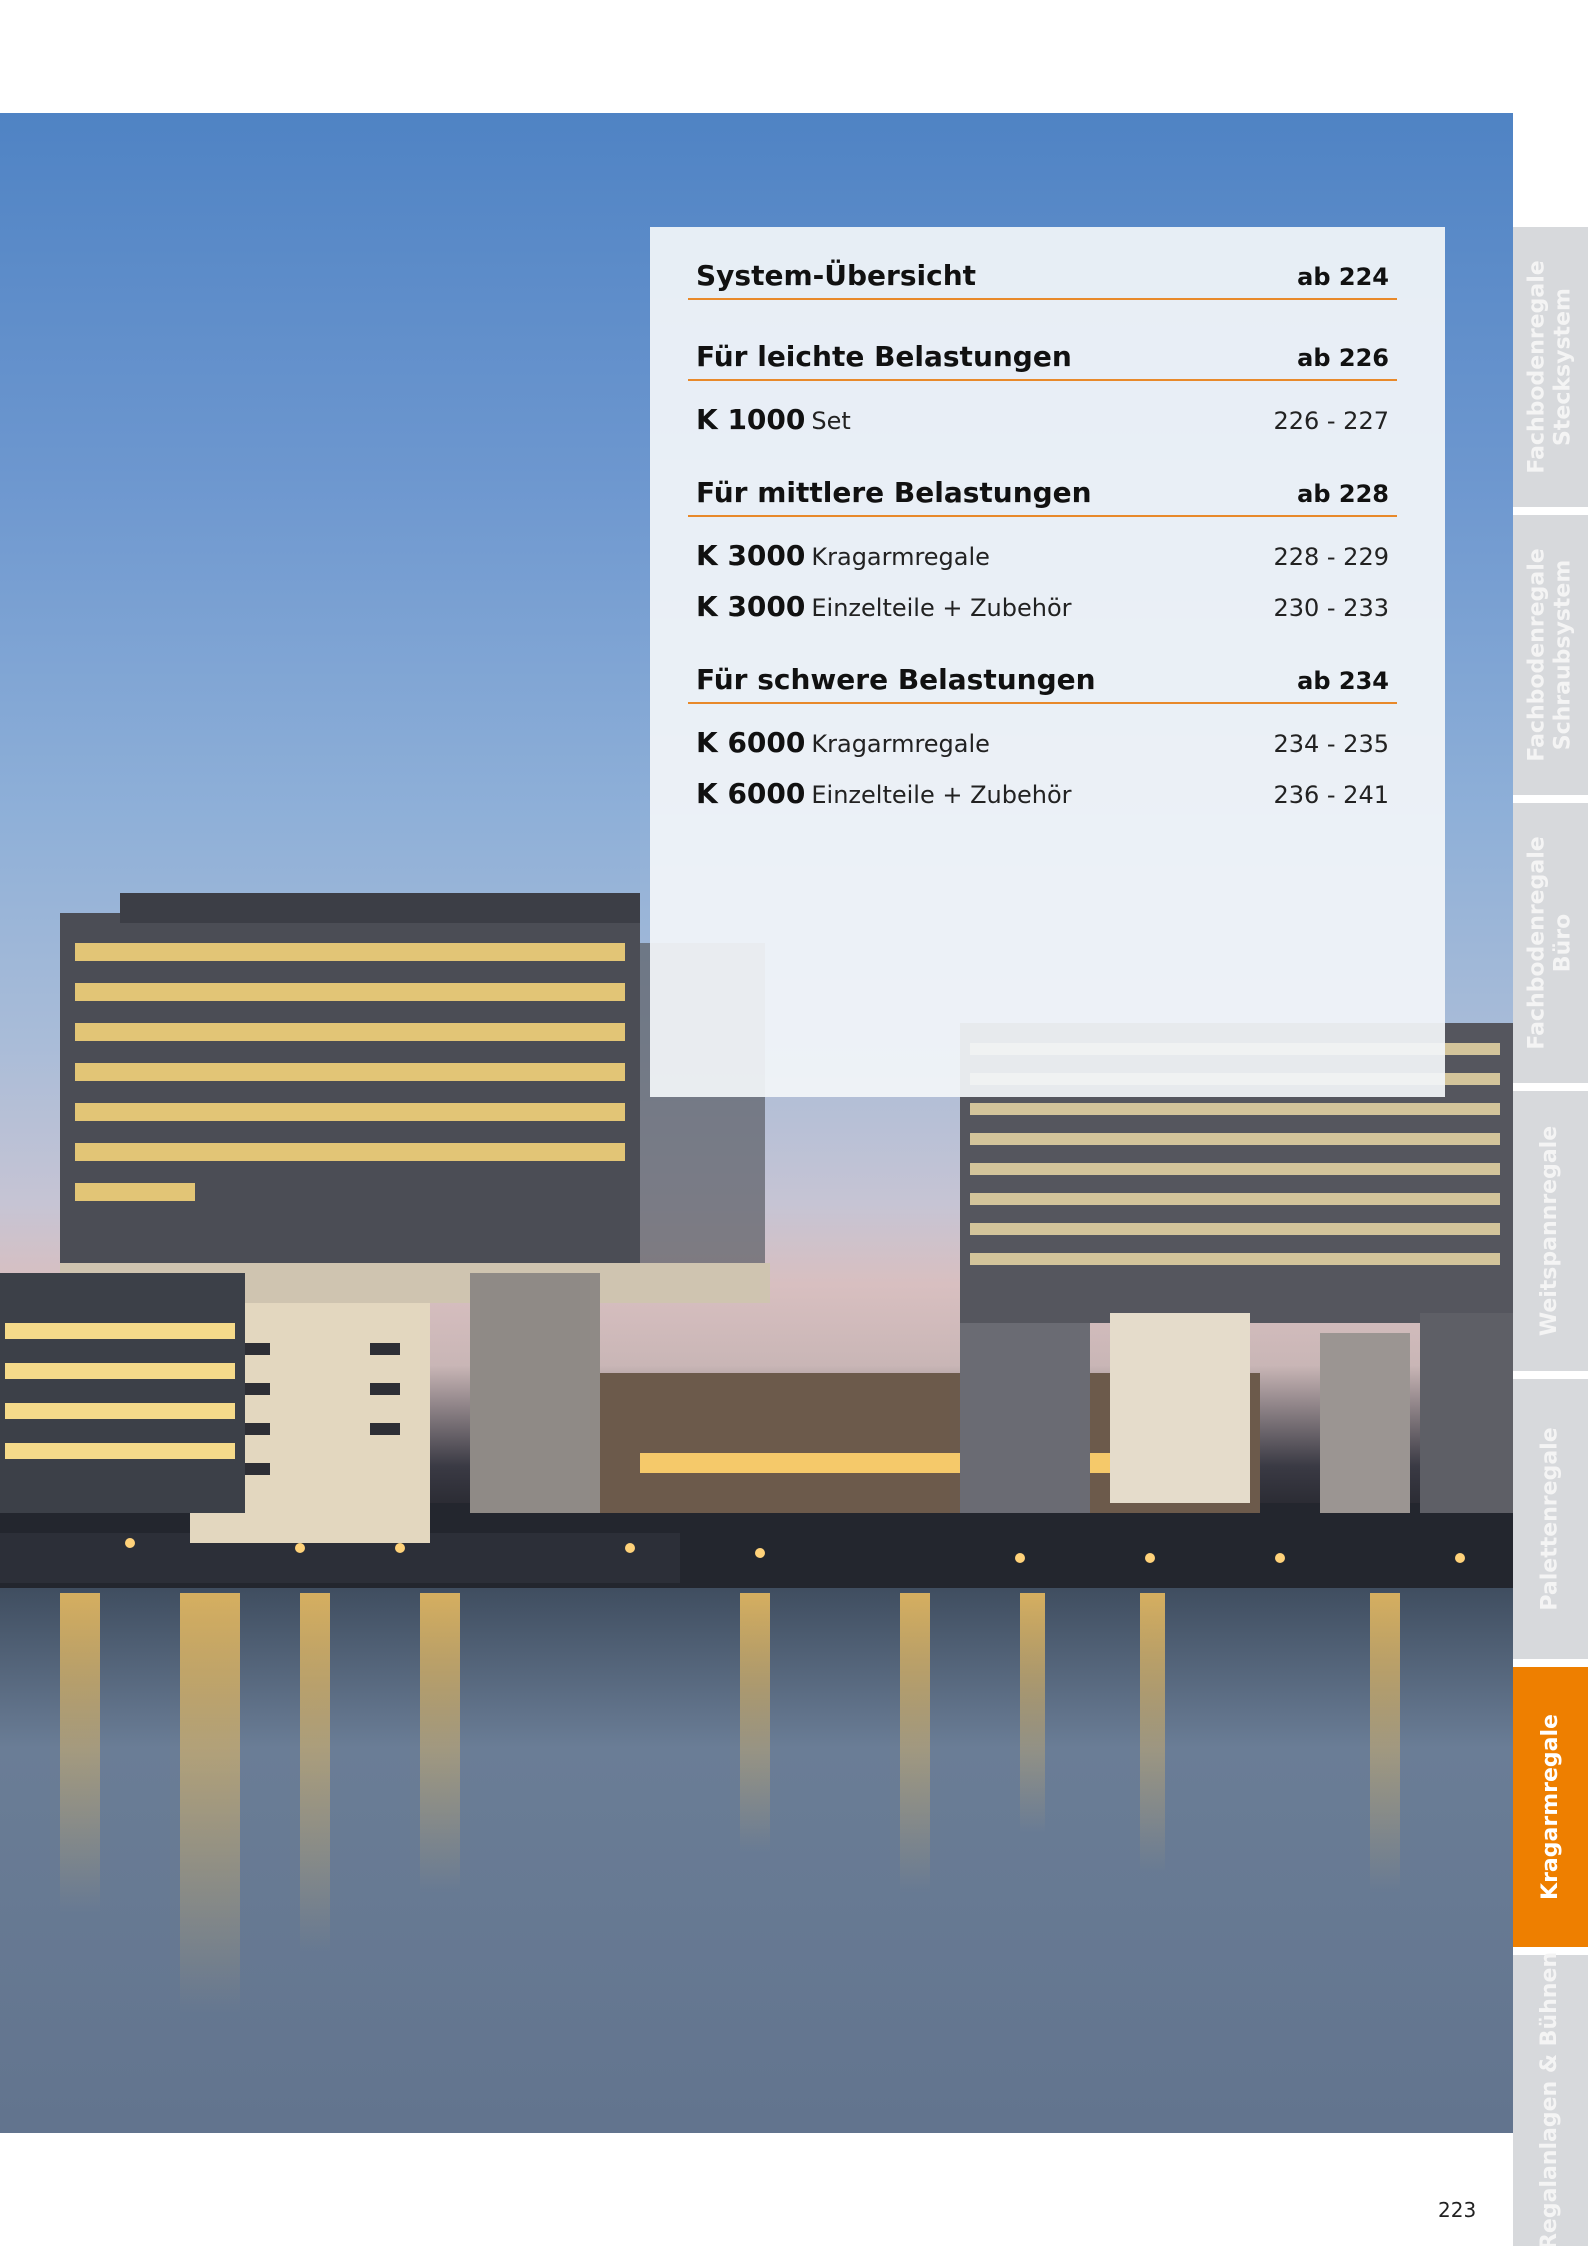  I want to click on toc-section-header: System-Übersicht ab 224, so click(1042, 279).